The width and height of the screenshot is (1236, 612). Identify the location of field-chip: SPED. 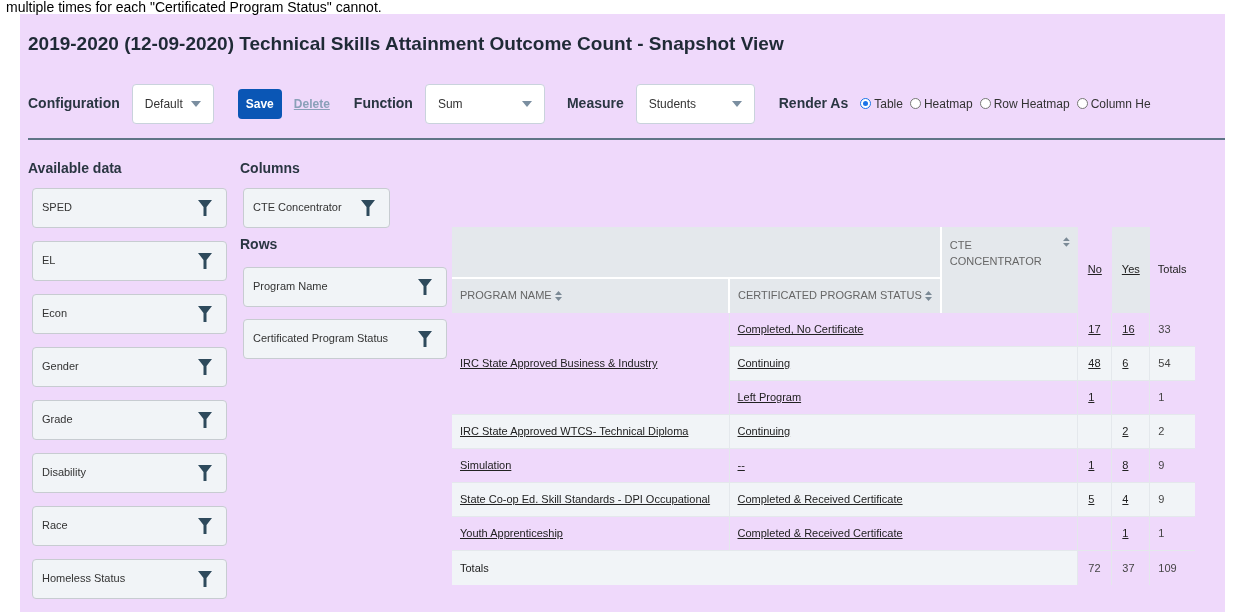
(129, 207).